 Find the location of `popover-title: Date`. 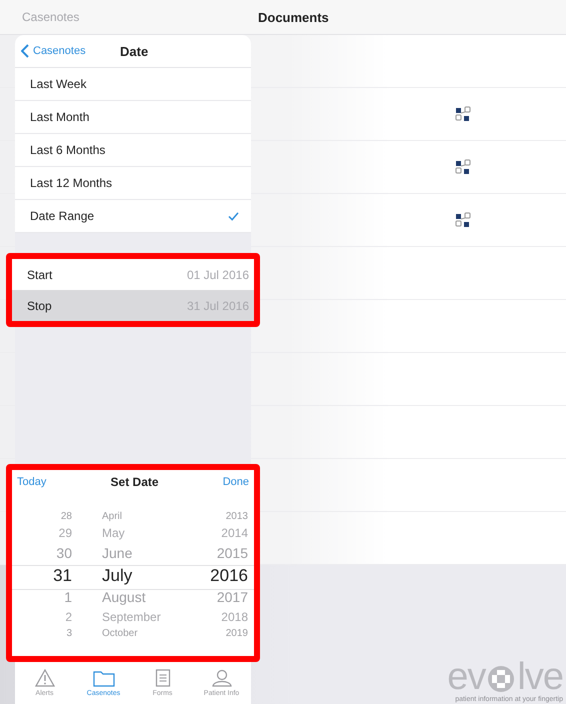

popover-title: Date is located at coordinates (134, 51).